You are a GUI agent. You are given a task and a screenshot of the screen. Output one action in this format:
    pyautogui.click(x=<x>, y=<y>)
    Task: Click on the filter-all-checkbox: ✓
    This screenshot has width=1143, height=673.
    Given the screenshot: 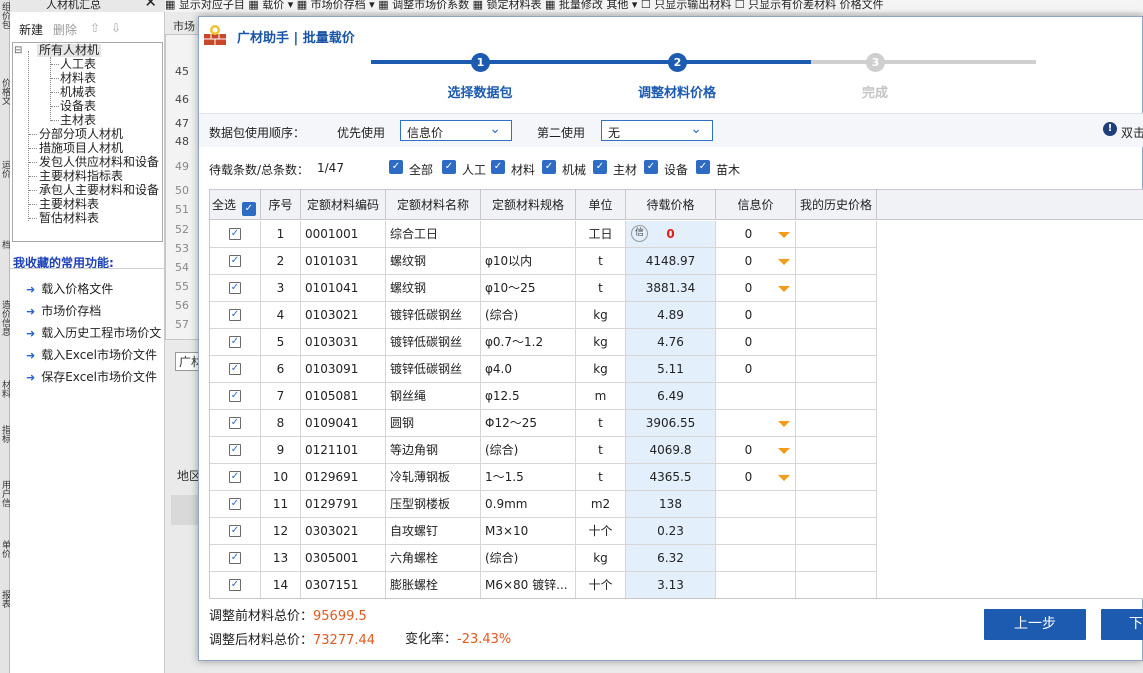 What is the action you would take?
    pyautogui.click(x=396, y=167)
    